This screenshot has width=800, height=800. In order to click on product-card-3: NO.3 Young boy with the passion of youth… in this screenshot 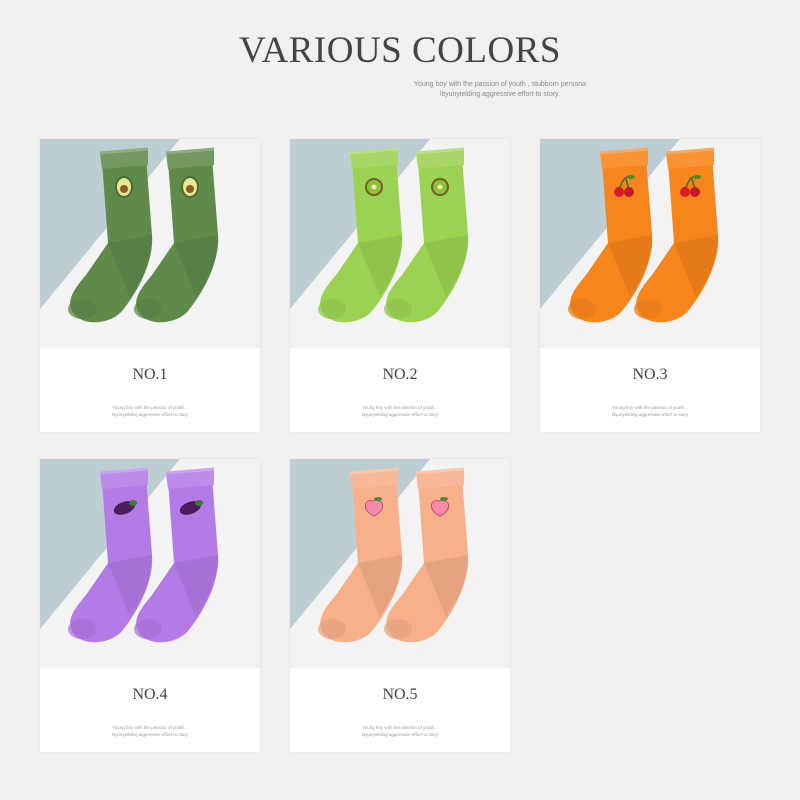, I will do `click(650, 285)`.